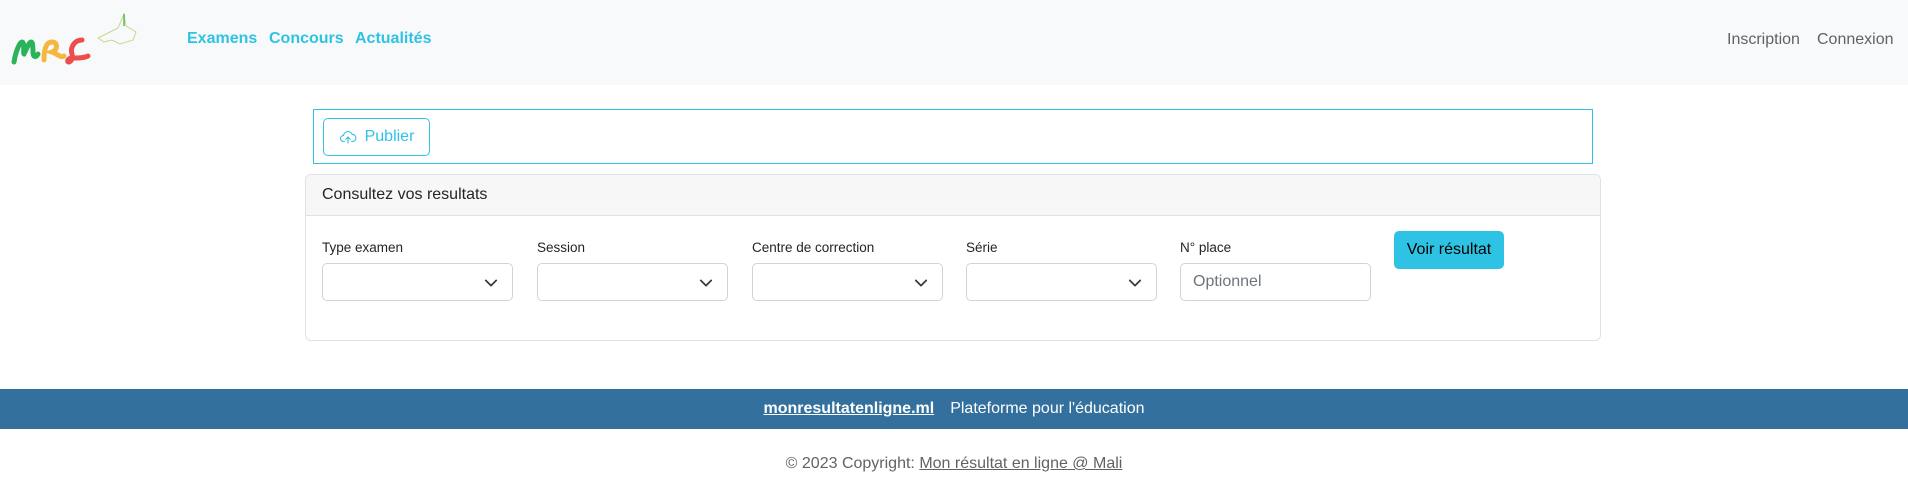 This screenshot has height=500, width=1908. I want to click on nav-link-connexion: Connexion, so click(1855, 40).